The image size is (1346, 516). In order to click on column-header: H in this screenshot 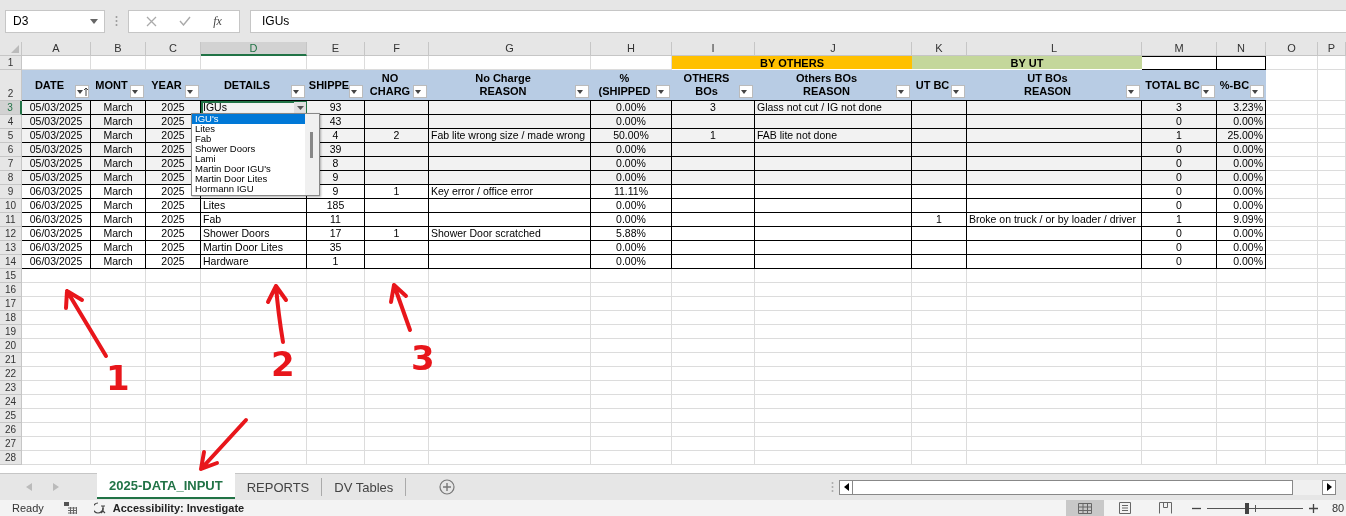, I will do `click(631, 49)`.